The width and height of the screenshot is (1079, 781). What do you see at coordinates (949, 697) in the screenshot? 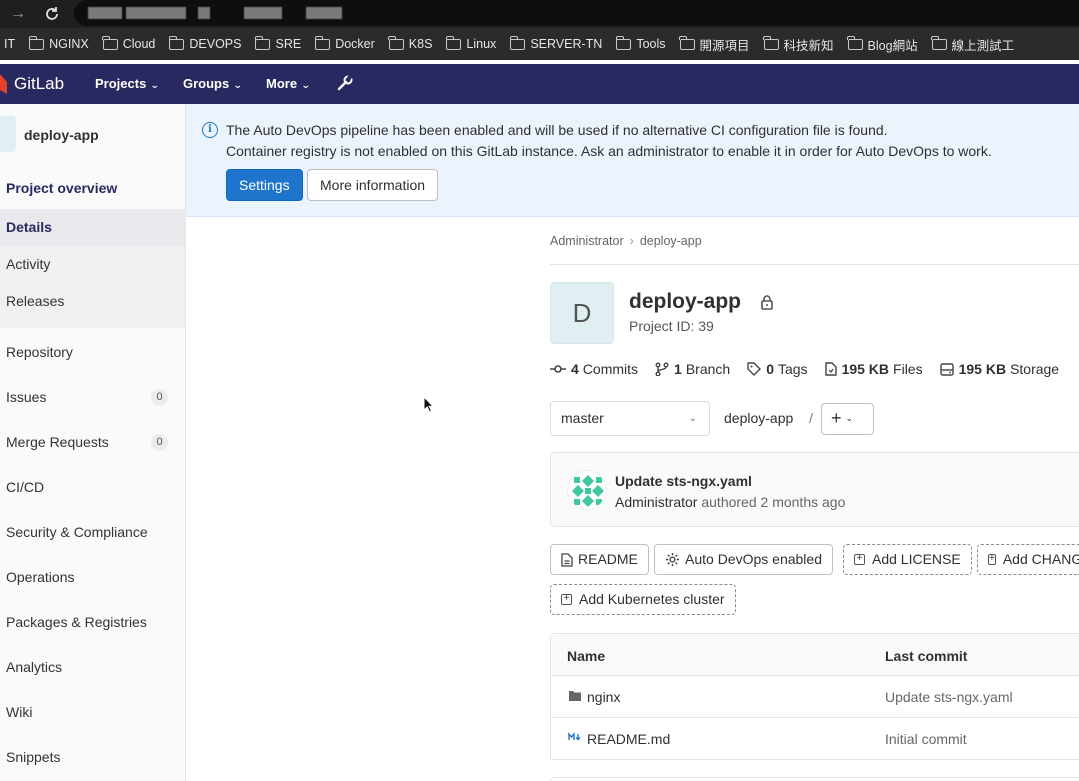
I see `file-last-commit-link: Update sts-ngx.yaml` at bounding box center [949, 697].